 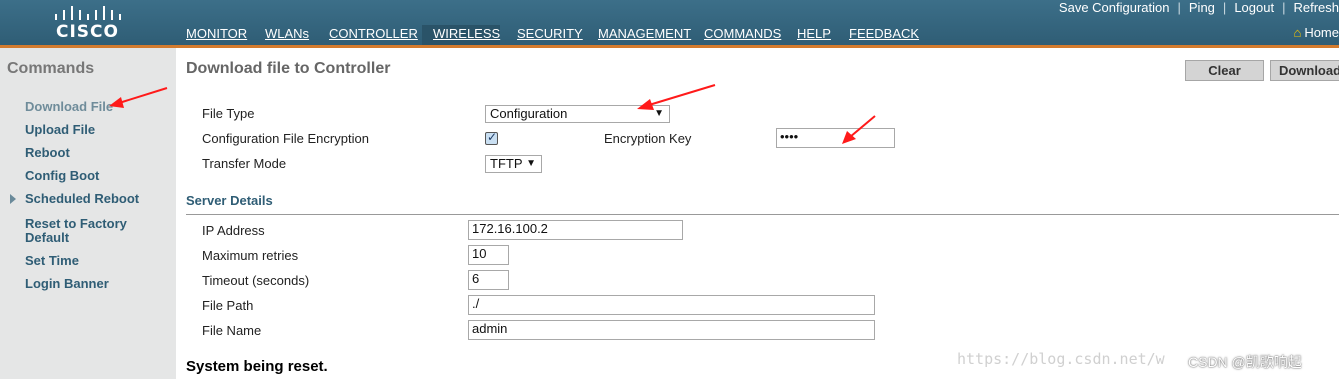 What do you see at coordinates (1202, 7) in the screenshot?
I see `ping-link: Ping` at bounding box center [1202, 7].